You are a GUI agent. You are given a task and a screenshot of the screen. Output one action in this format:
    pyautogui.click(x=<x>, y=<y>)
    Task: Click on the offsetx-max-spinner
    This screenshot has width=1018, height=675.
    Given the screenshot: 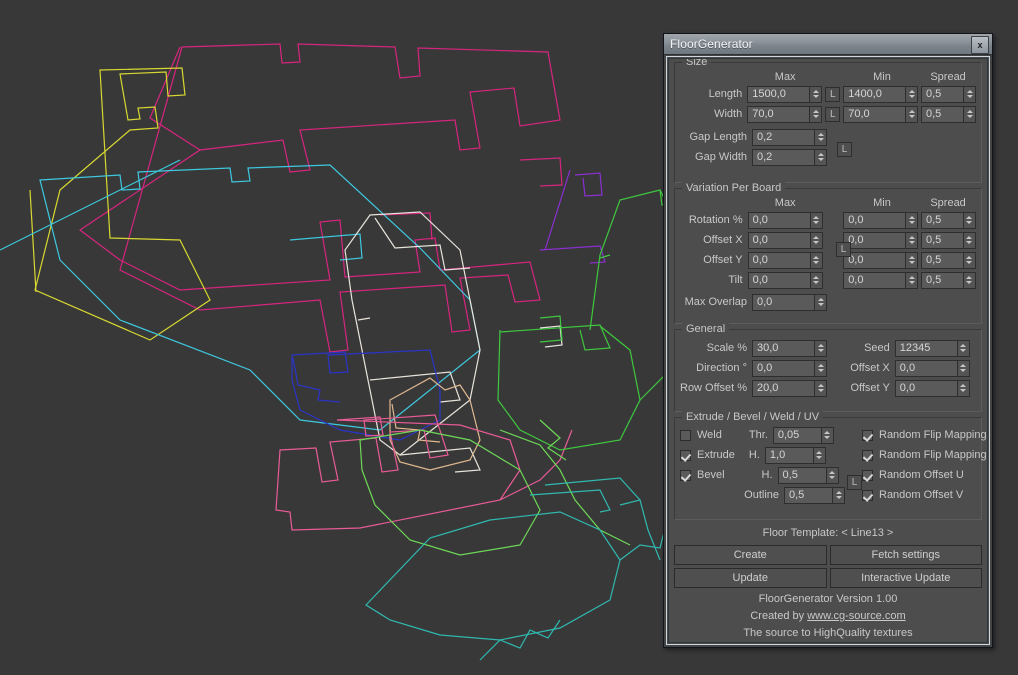 What is the action you would take?
    pyautogui.click(x=816, y=240)
    